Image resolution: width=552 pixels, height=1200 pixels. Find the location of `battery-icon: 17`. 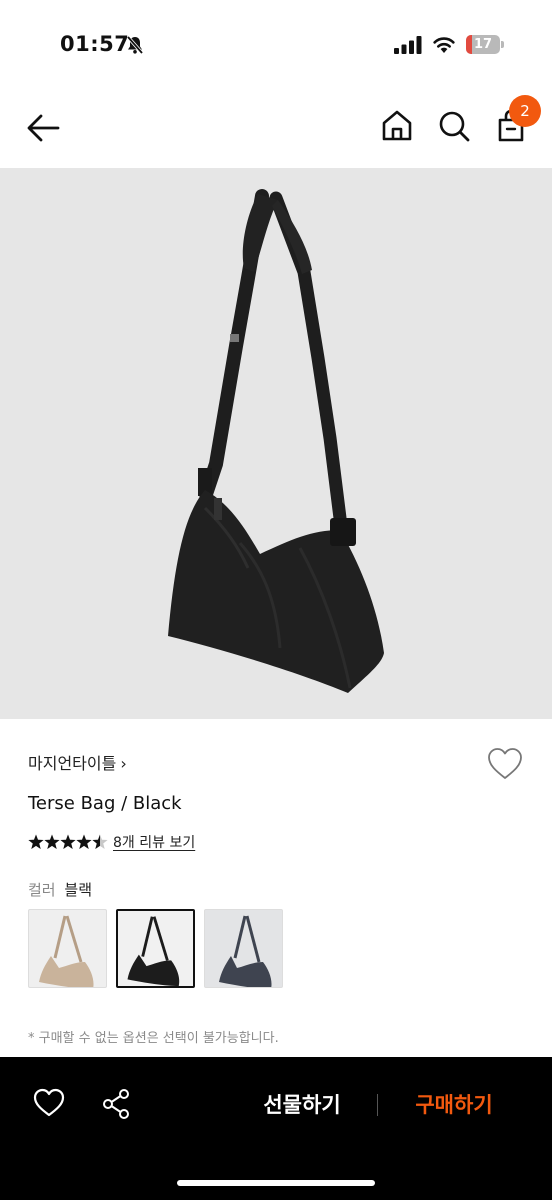

battery-icon: 17 is located at coordinates (483, 44).